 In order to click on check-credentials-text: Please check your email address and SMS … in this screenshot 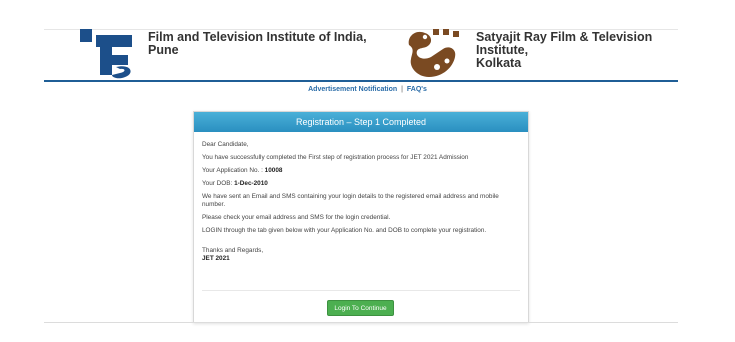, I will do `click(296, 217)`.